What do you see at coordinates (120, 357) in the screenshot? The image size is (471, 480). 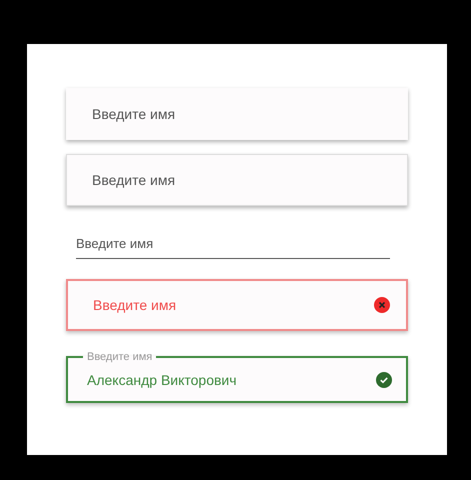 I see `field-label: Введите имя` at bounding box center [120, 357].